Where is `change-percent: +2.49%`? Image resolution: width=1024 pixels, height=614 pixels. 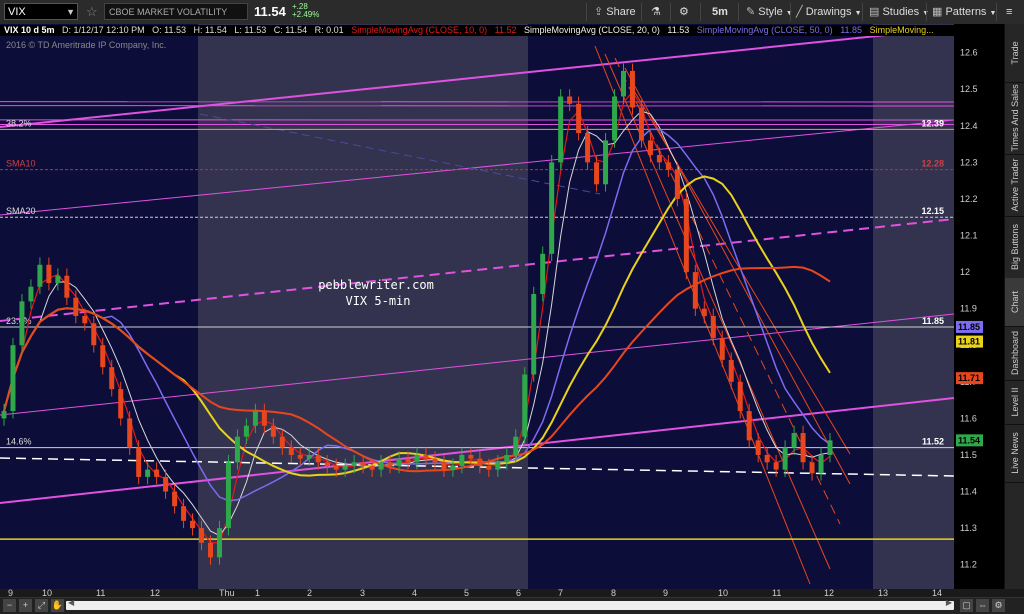 change-percent: +2.49% is located at coordinates (305, 14).